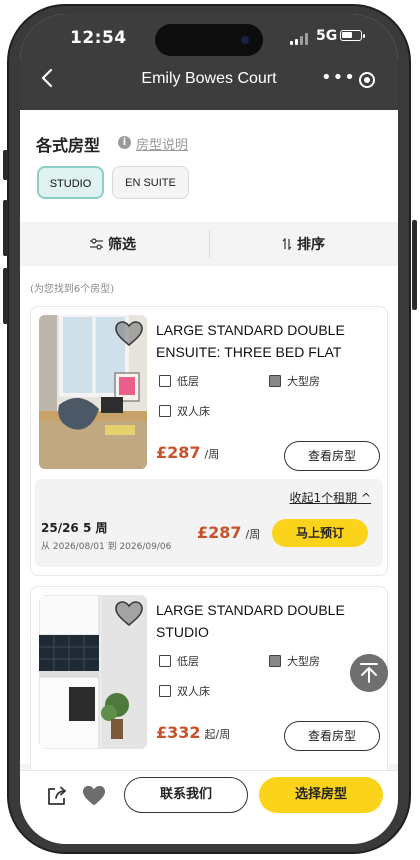  Describe the element at coordinates (70, 182) in the screenshot. I see `chip-studio: STUDIO` at that location.